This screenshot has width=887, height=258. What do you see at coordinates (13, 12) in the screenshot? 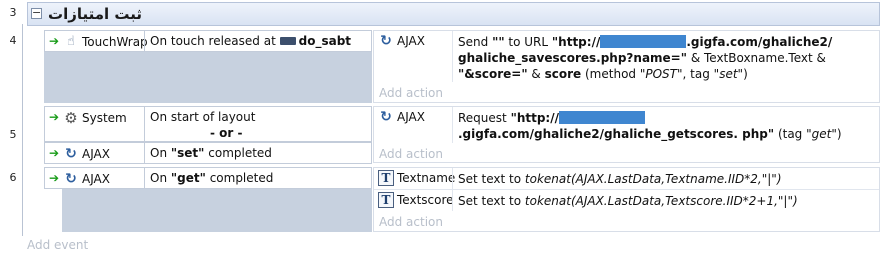
I see `row-number: 3` at bounding box center [13, 12].